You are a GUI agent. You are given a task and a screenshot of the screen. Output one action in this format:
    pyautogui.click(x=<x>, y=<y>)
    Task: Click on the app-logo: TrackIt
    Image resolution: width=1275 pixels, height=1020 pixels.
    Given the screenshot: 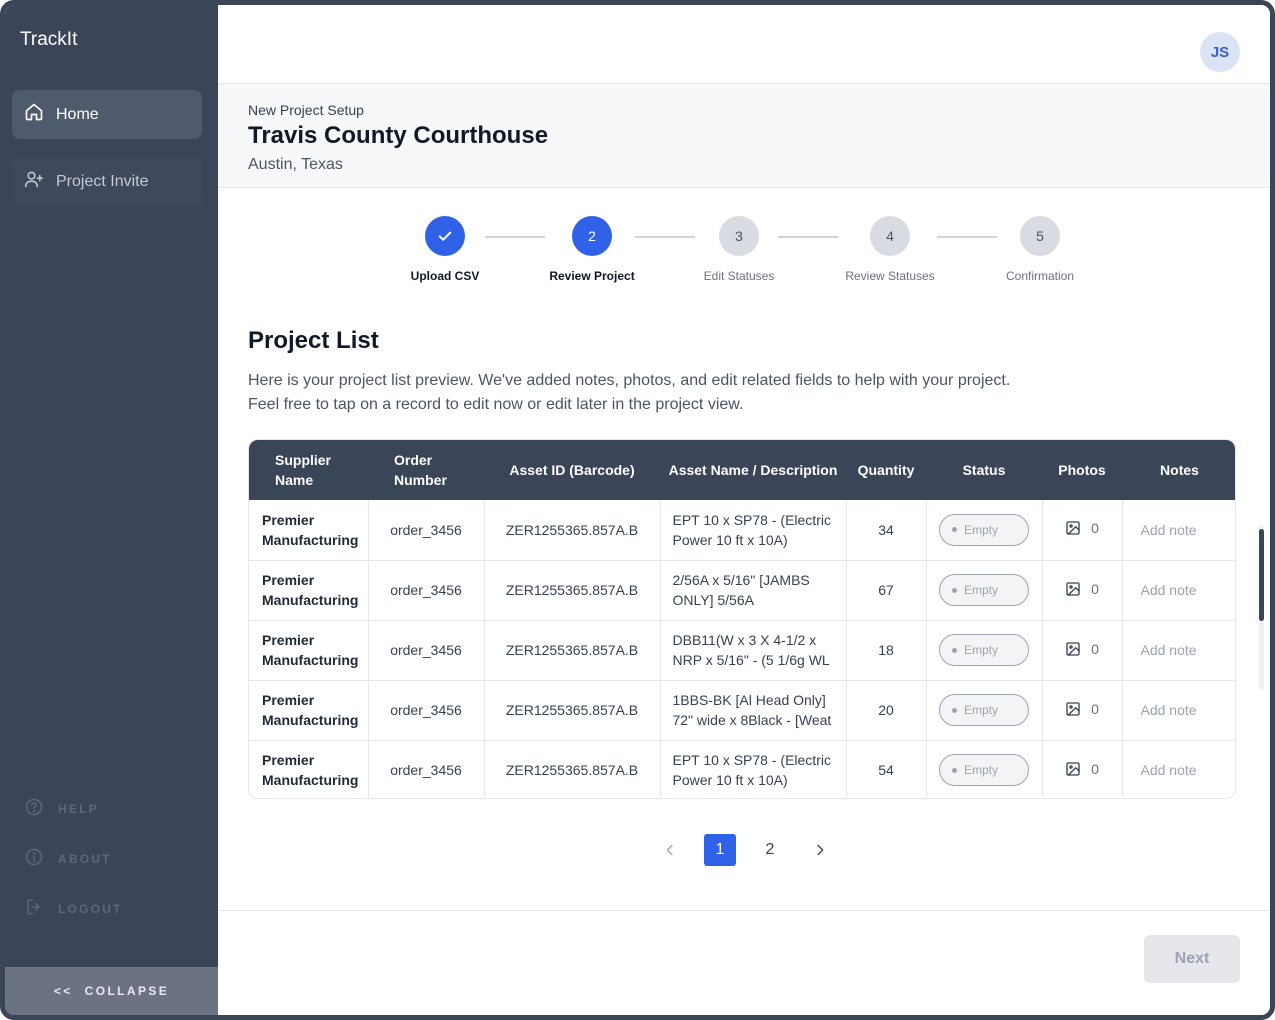 What is the action you would take?
    pyautogui.click(x=49, y=39)
    